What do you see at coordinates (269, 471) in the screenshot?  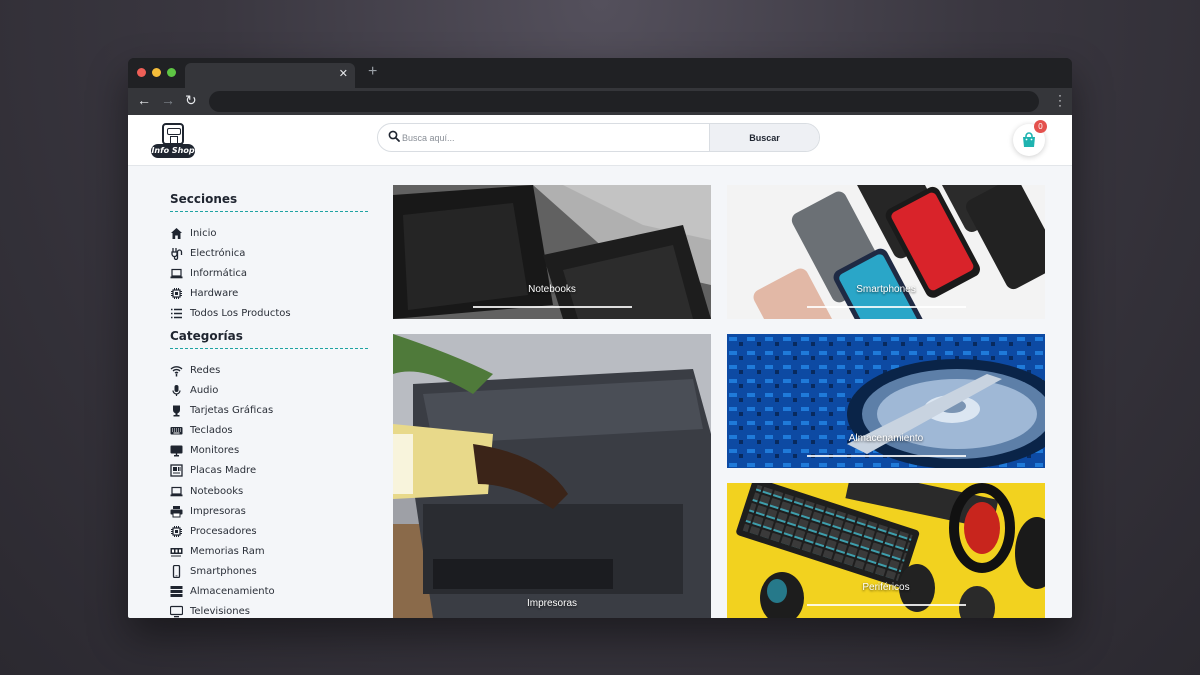 I see `sidebar-item-placas-madre: Placas Madre` at bounding box center [269, 471].